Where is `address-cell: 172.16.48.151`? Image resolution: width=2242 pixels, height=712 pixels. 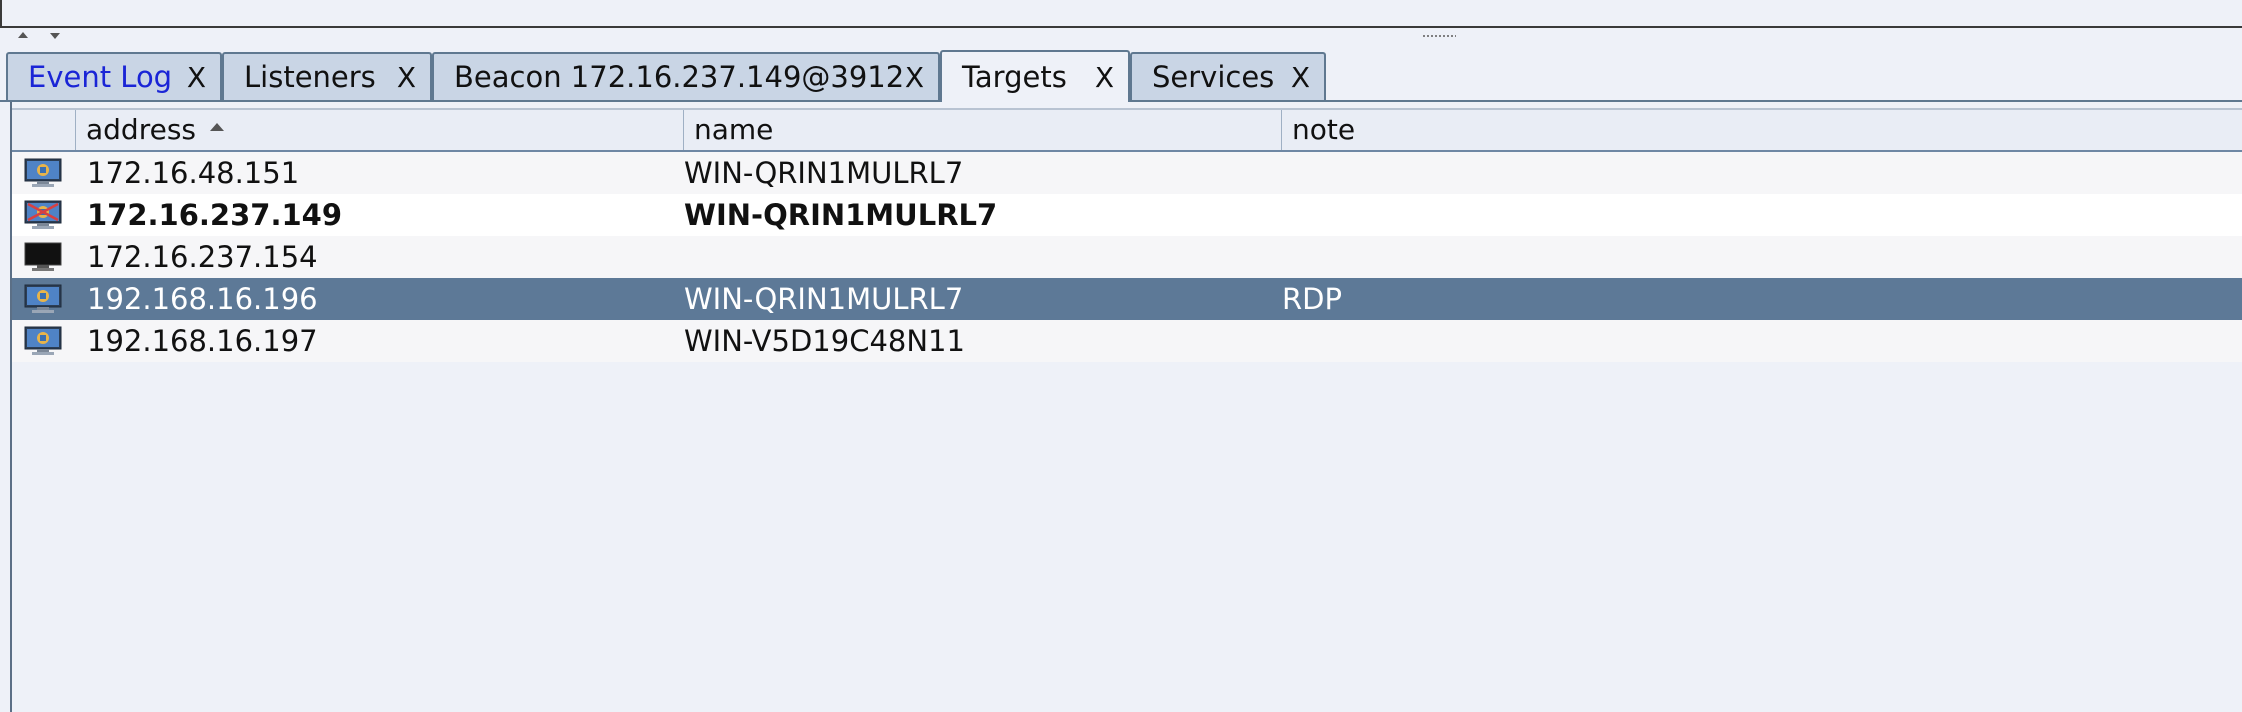 address-cell: 172.16.48.151 is located at coordinates (193, 173).